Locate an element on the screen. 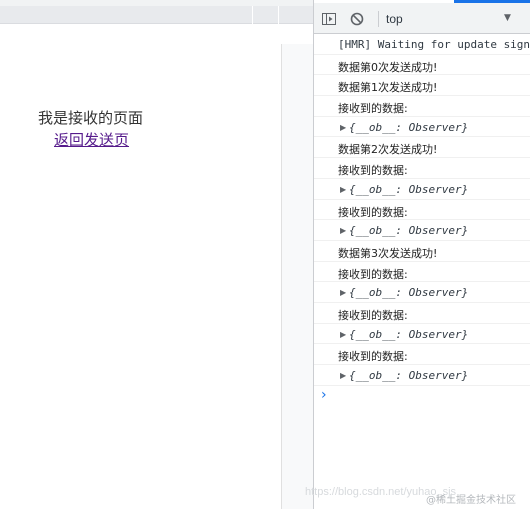 The image size is (530, 509). toolbar-divider is located at coordinates (378, 19).